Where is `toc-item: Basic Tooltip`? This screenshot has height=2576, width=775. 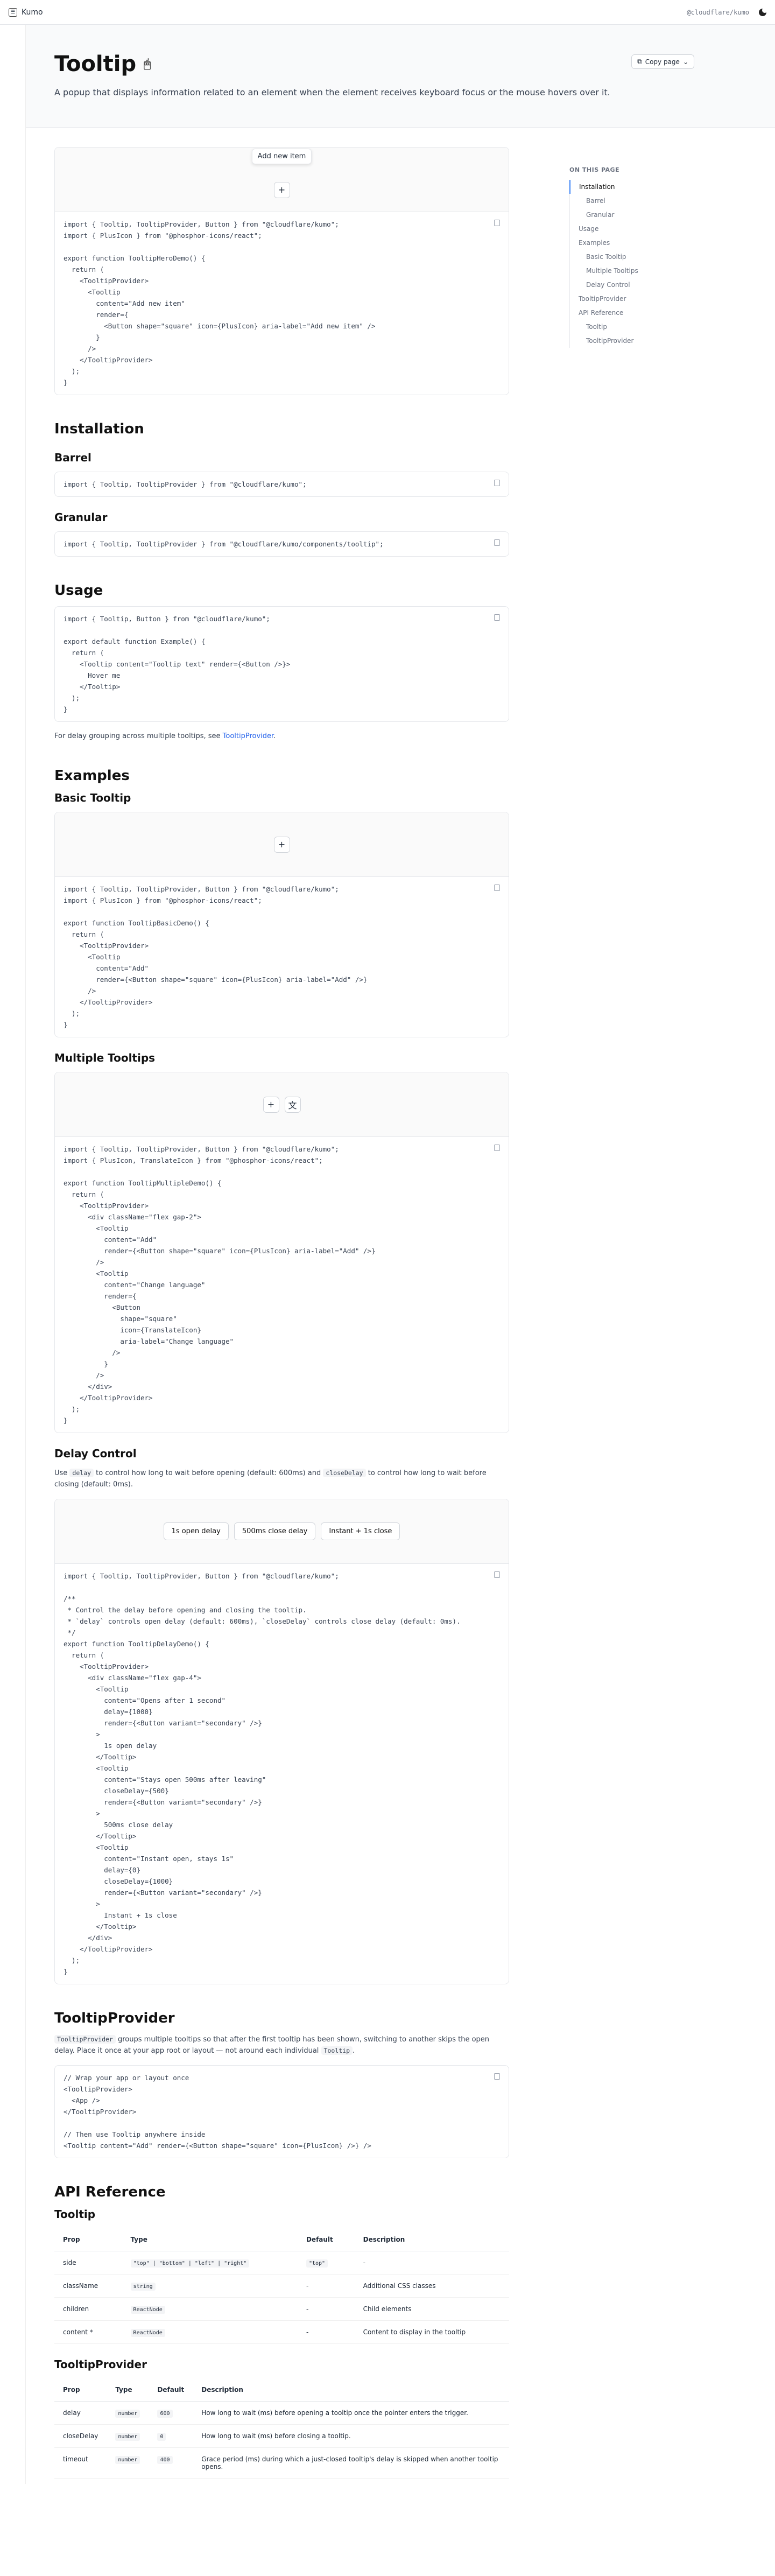
toc-item: Basic Tooltip is located at coordinates (615, 257).